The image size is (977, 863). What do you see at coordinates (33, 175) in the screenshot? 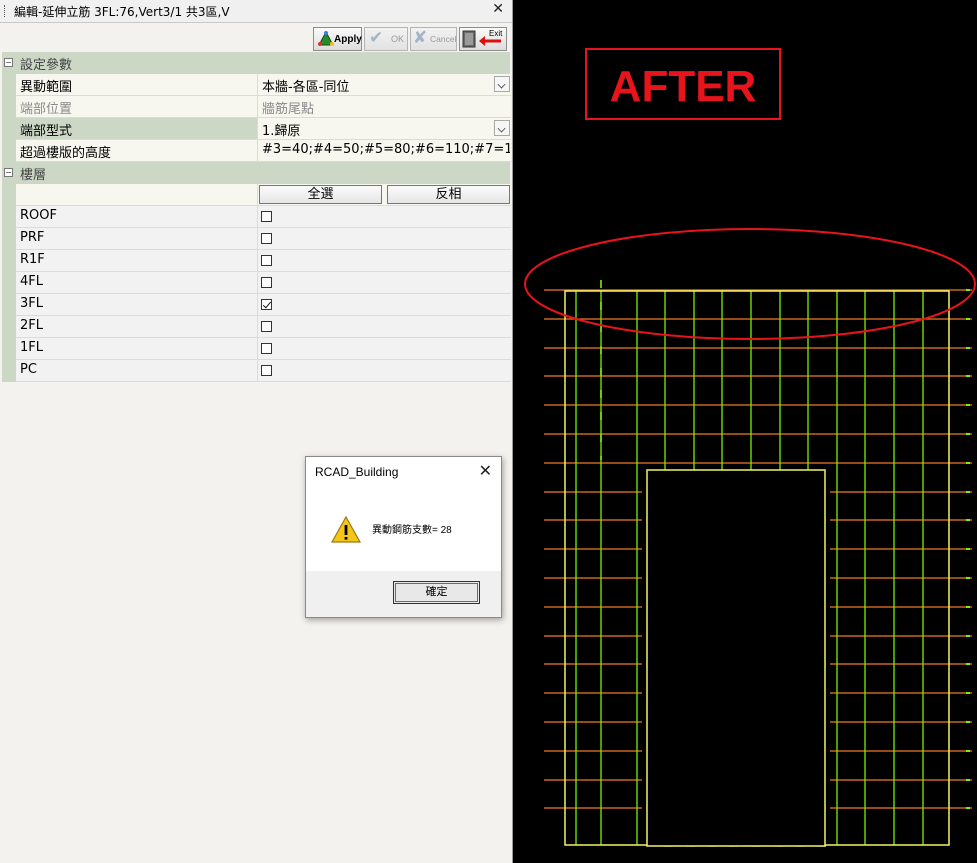
I see `floors-header: 樓層` at bounding box center [33, 175].